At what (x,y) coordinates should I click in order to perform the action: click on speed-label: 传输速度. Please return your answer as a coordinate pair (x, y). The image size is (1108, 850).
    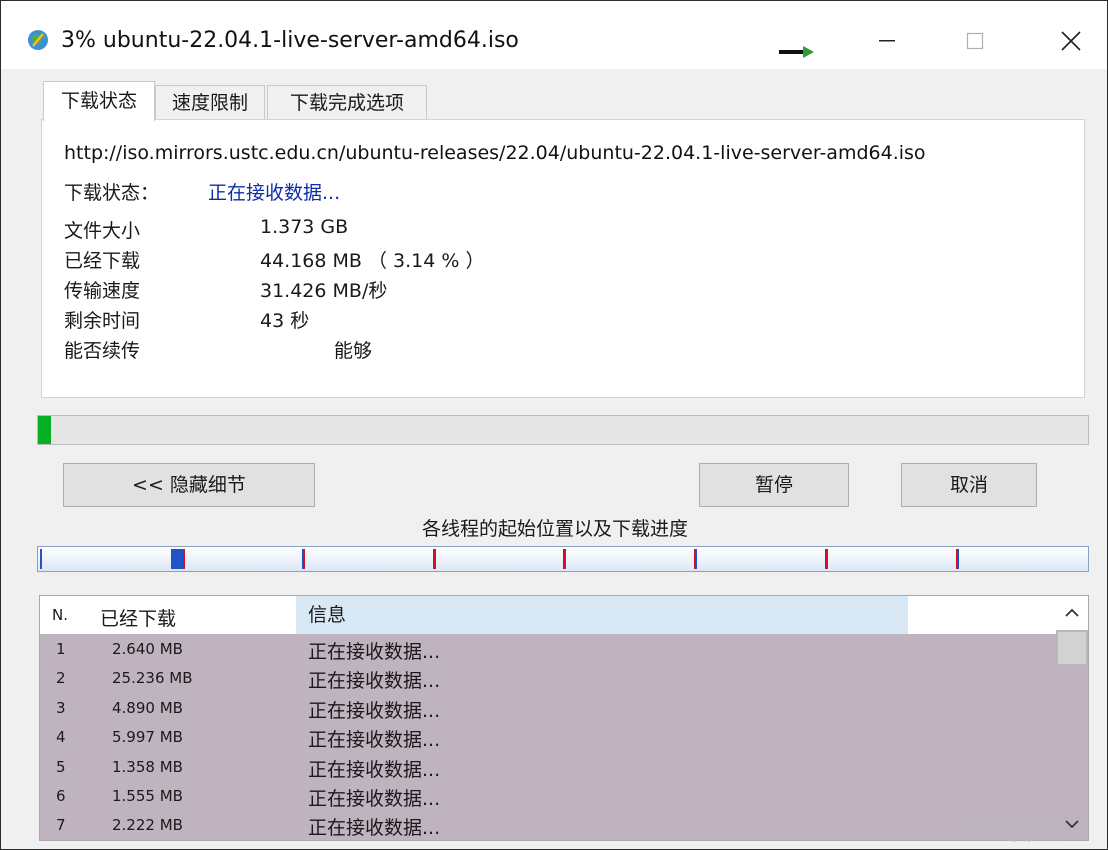
    Looking at the image, I should click on (102, 291).